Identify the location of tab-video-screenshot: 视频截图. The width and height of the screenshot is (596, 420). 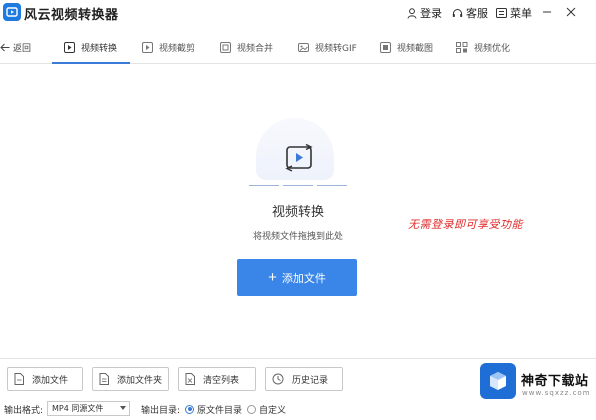
(406, 47).